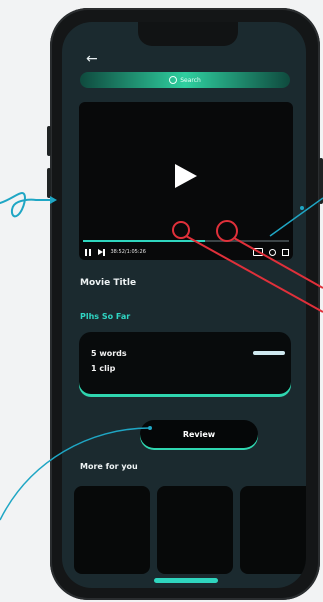 Image resolution: width=323 pixels, height=602 pixels. Describe the element at coordinates (285, 252) in the screenshot. I see `fullscreen-icon` at that location.